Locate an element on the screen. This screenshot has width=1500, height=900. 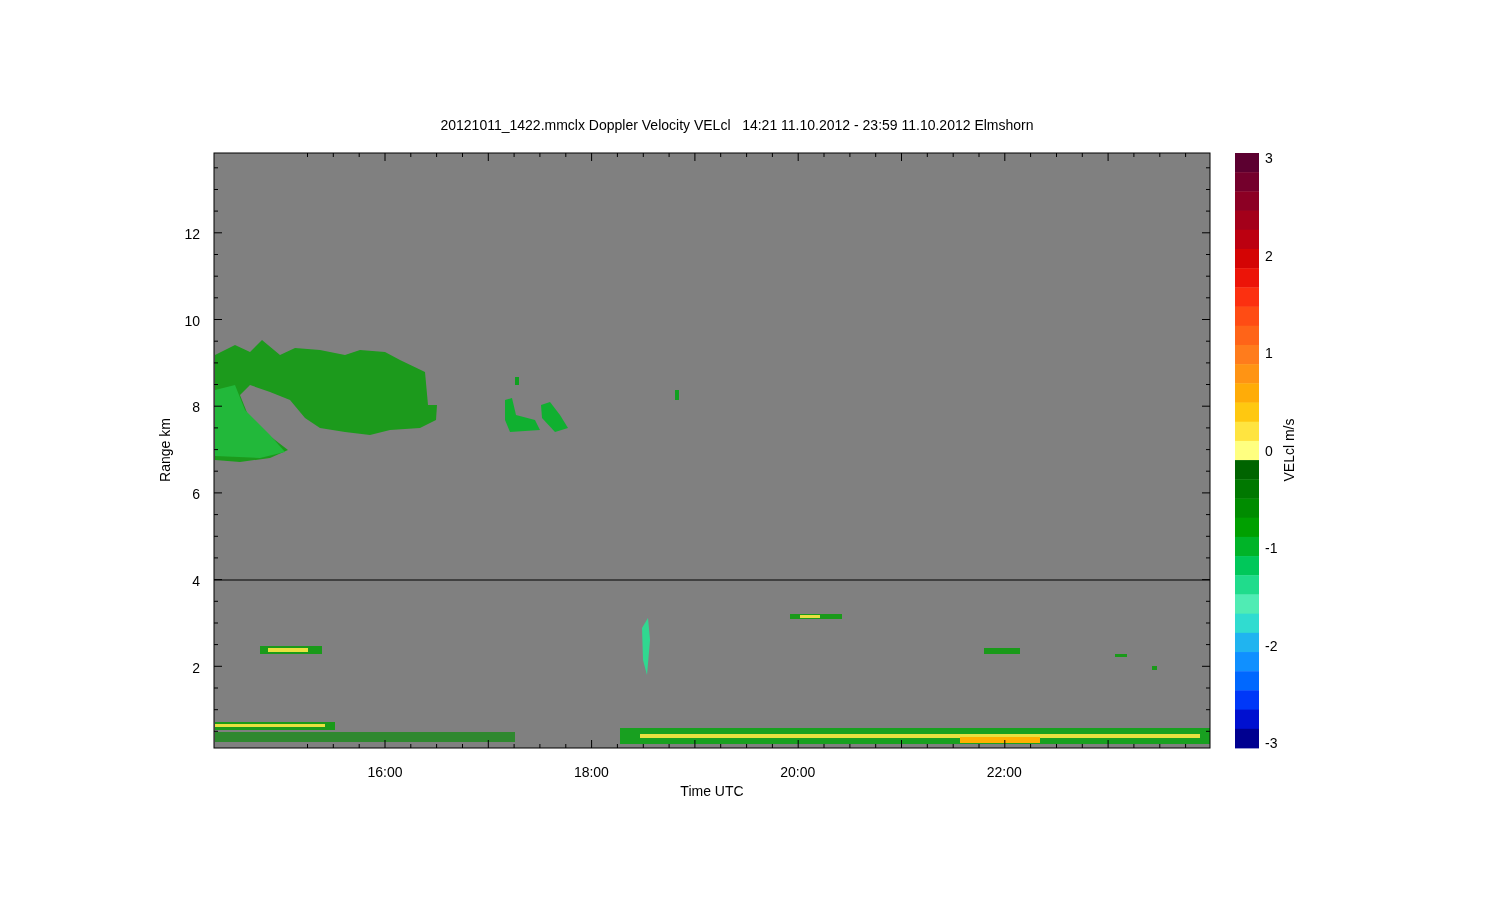
y-tick-label: 10 is located at coordinates (192, 320).